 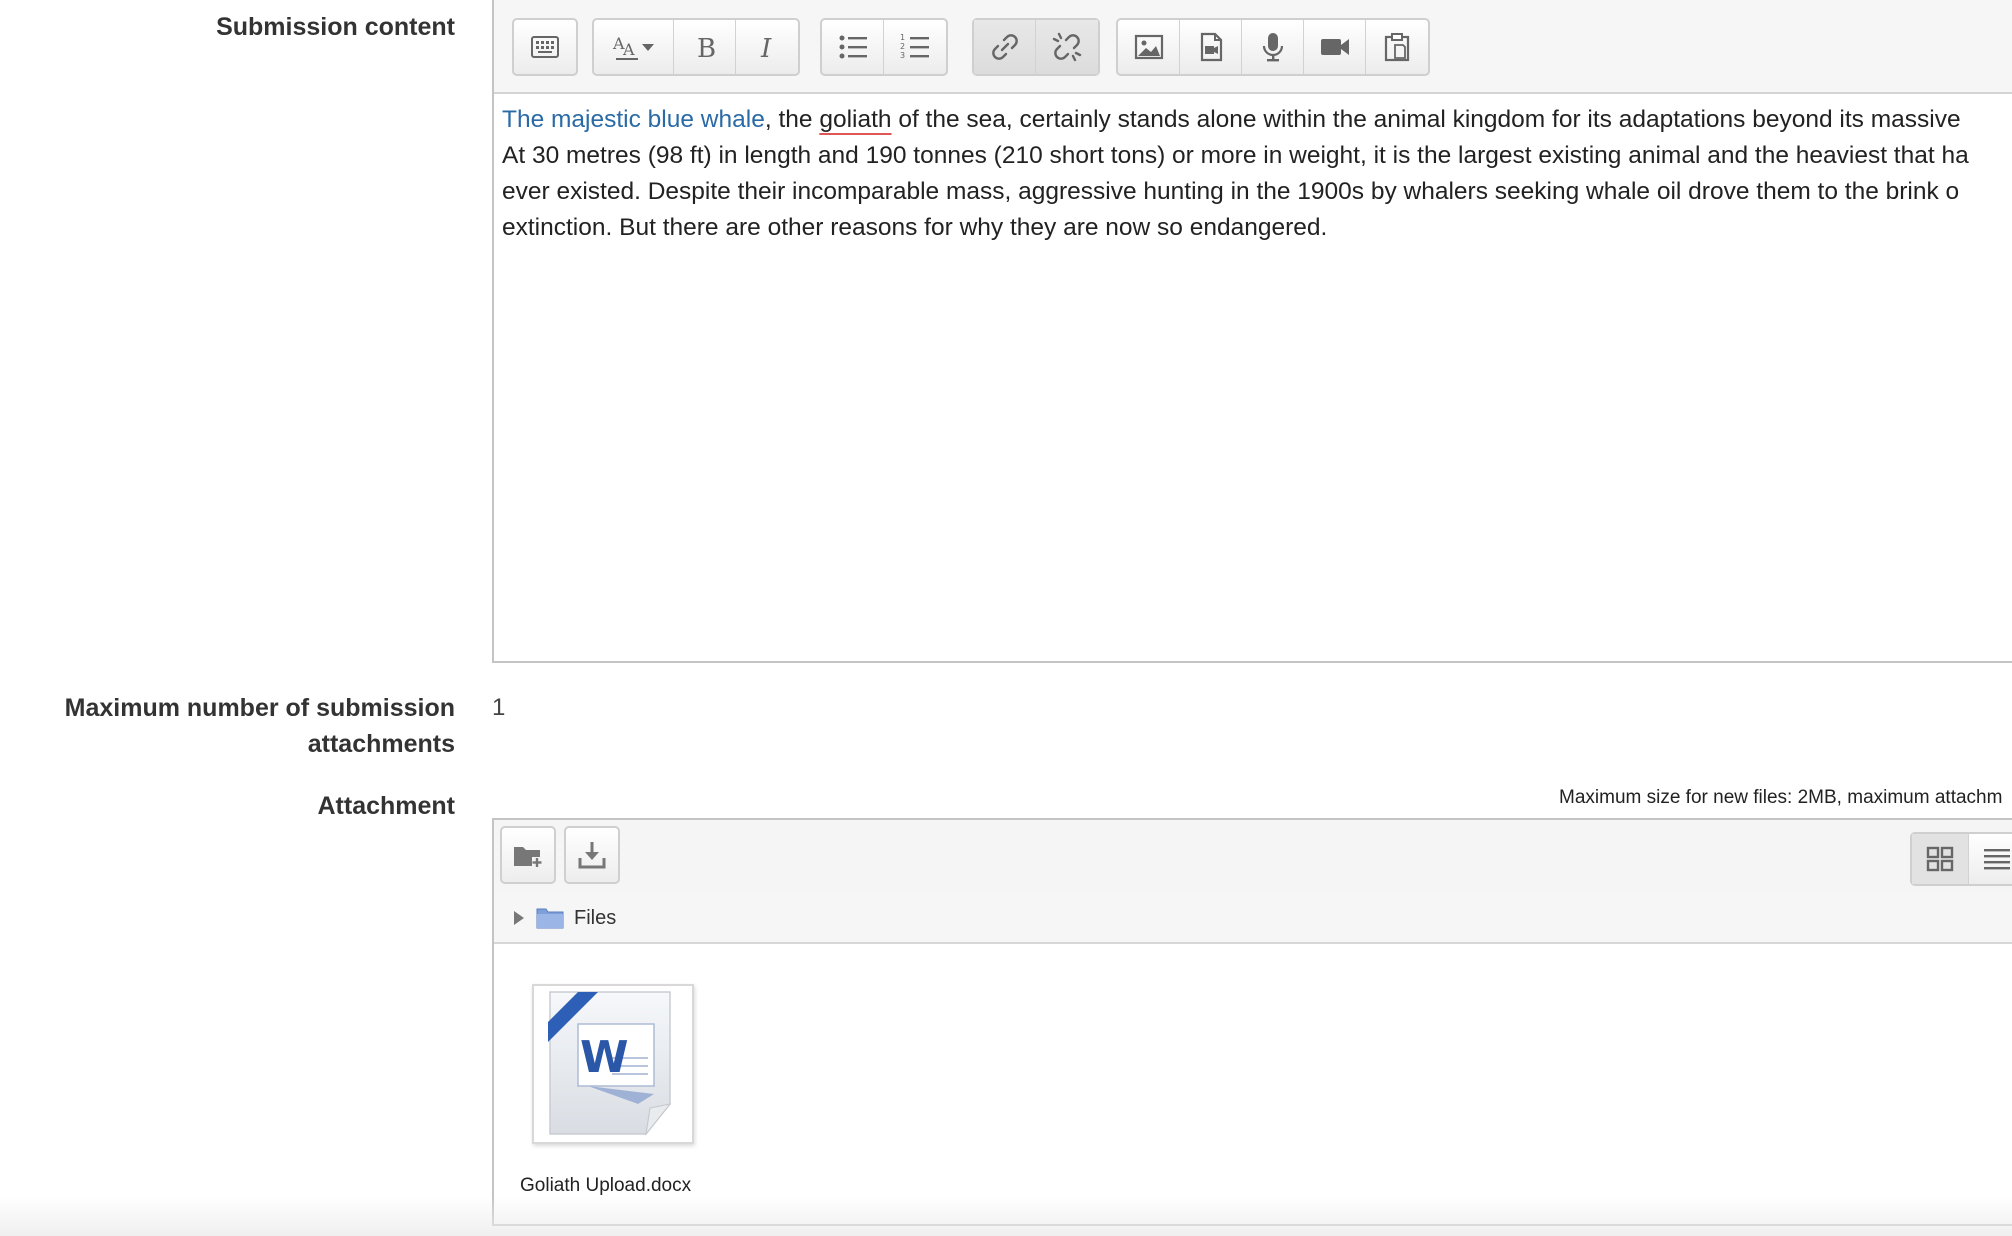 I want to click on max-attachments-label: Maximum number of submission attachments, so click(x=260, y=726).